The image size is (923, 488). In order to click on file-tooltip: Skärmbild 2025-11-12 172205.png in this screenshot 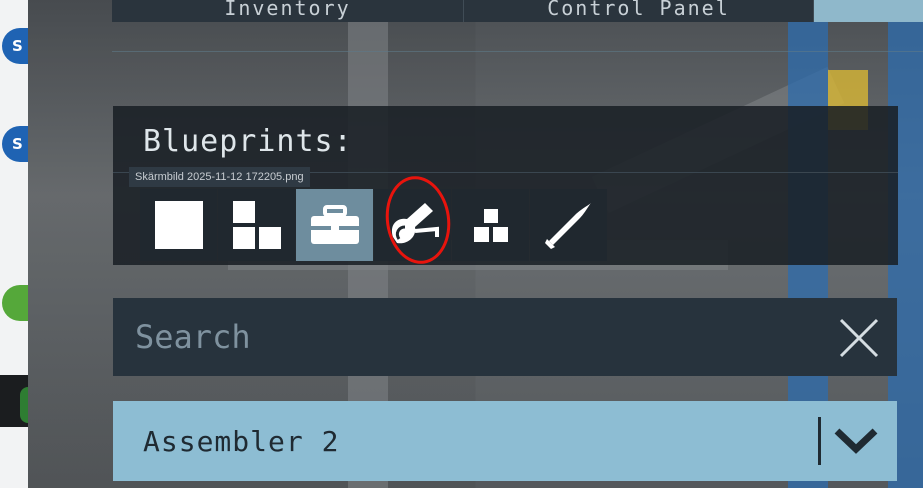, I will do `click(219, 177)`.